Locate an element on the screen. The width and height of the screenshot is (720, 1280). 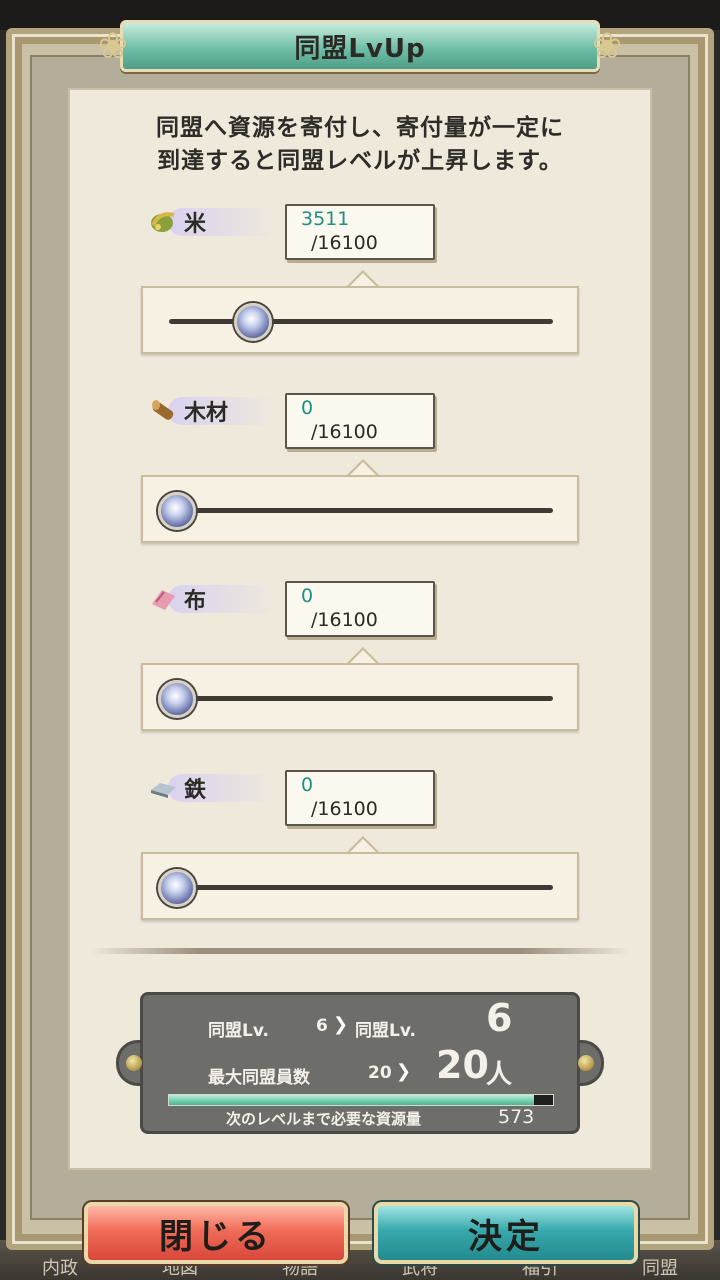
title-banner: ❀ 同盟LvUp ❀ is located at coordinates (360, 46).